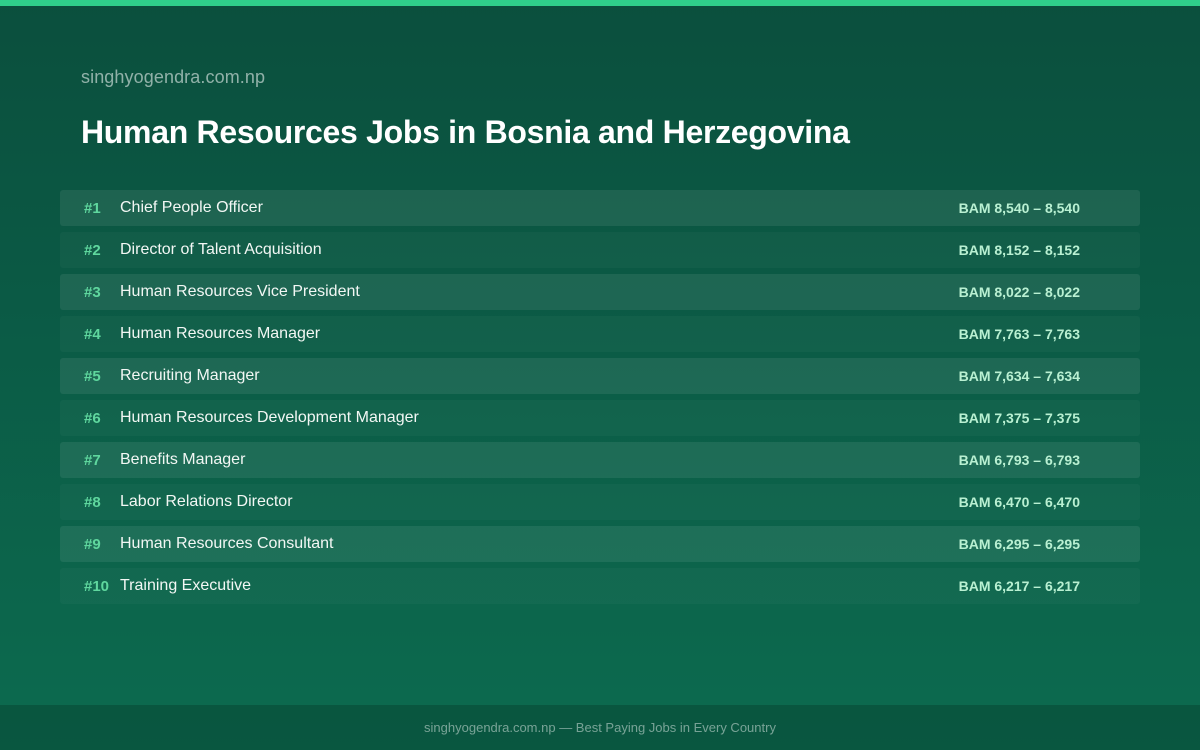  I want to click on job-salary: BAM 6,470 – 6,470, so click(1019, 502).